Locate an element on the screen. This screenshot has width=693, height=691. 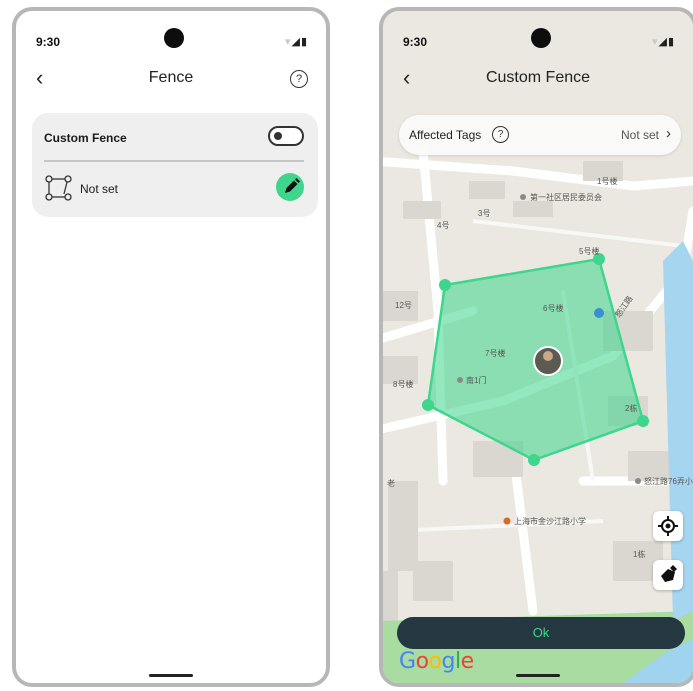
page-title: Custom Fence is located at coordinates (538, 77).